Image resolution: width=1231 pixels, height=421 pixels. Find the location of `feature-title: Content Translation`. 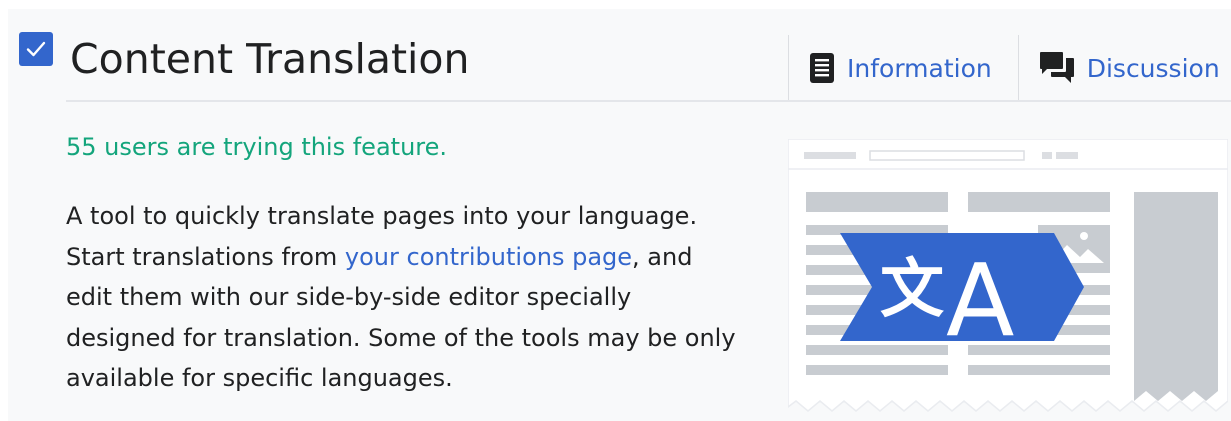

feature-title: Content Translation is located at coordinates (270, 59).